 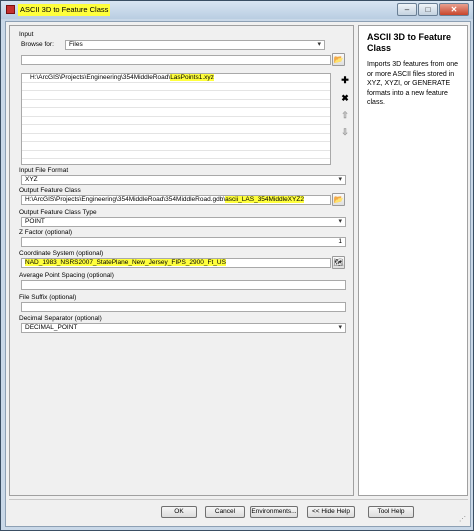 What do you see at coordinates (463, 520) in the screenshot?
I see `resize-grip-icon: ⋰` at bounding box center [463, 520].